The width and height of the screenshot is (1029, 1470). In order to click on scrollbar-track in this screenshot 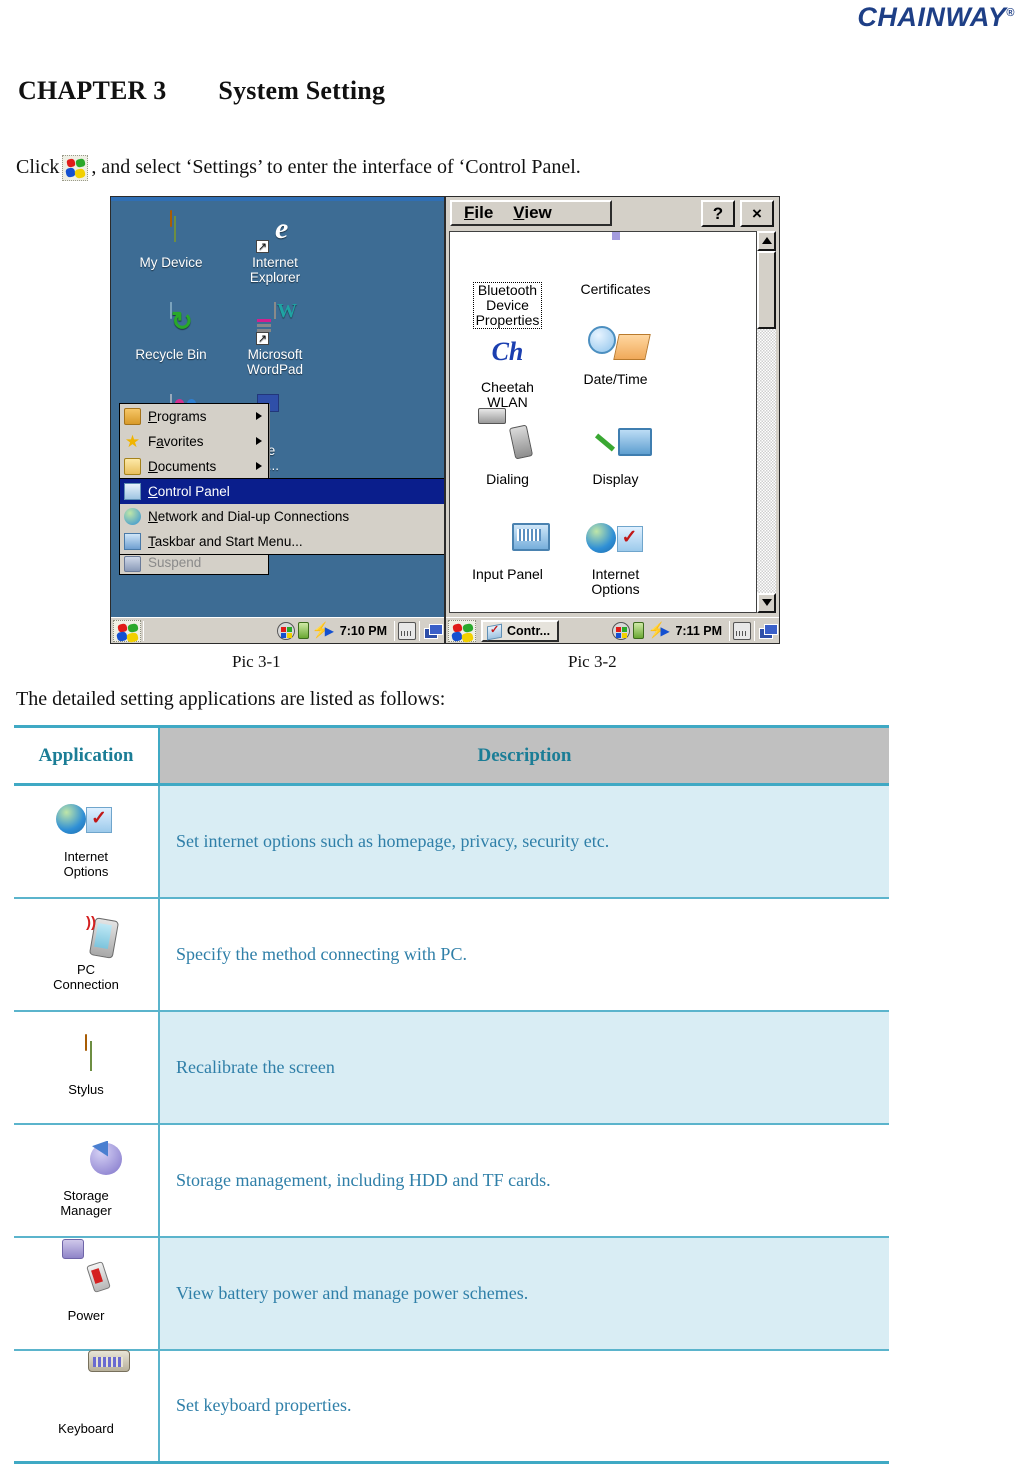, I will do `click(766, 422)`.